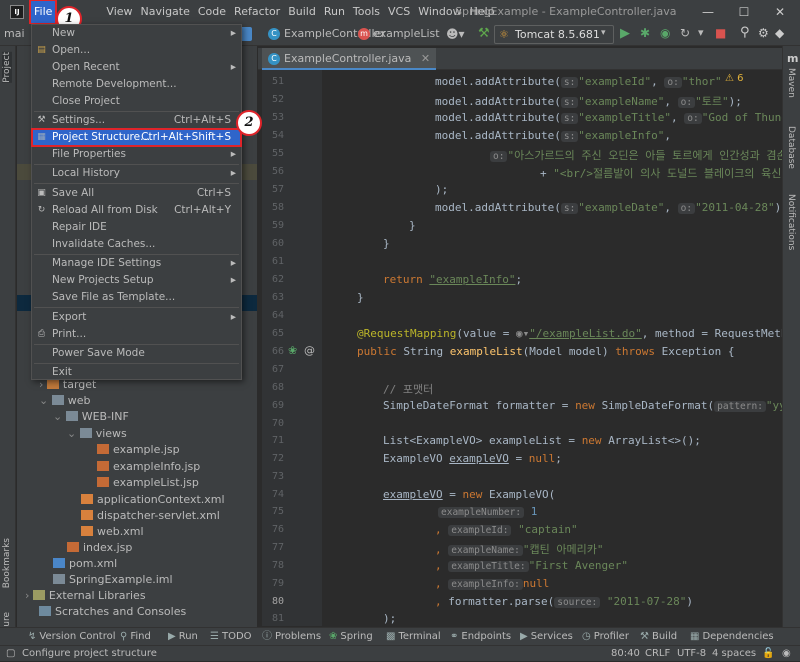 The height and width of the screenshot is (662, 800). Describe the element at coordinates (406, 33) in the screenshot. I see `breadcrumb-method: exampleList` at that location.